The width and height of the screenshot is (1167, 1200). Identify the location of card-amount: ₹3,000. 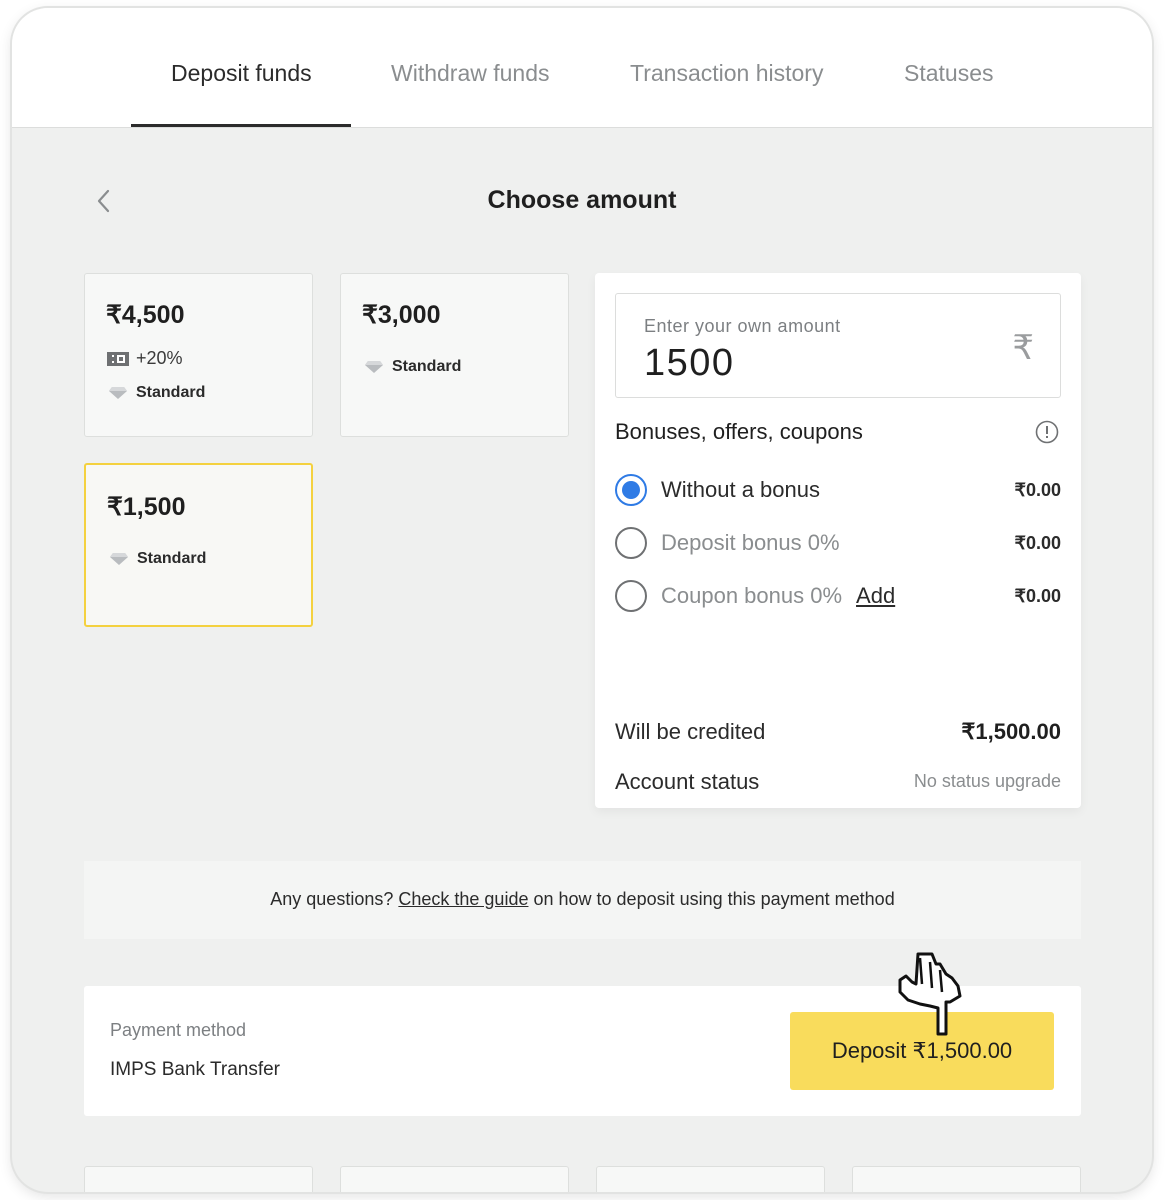
(401, 315).